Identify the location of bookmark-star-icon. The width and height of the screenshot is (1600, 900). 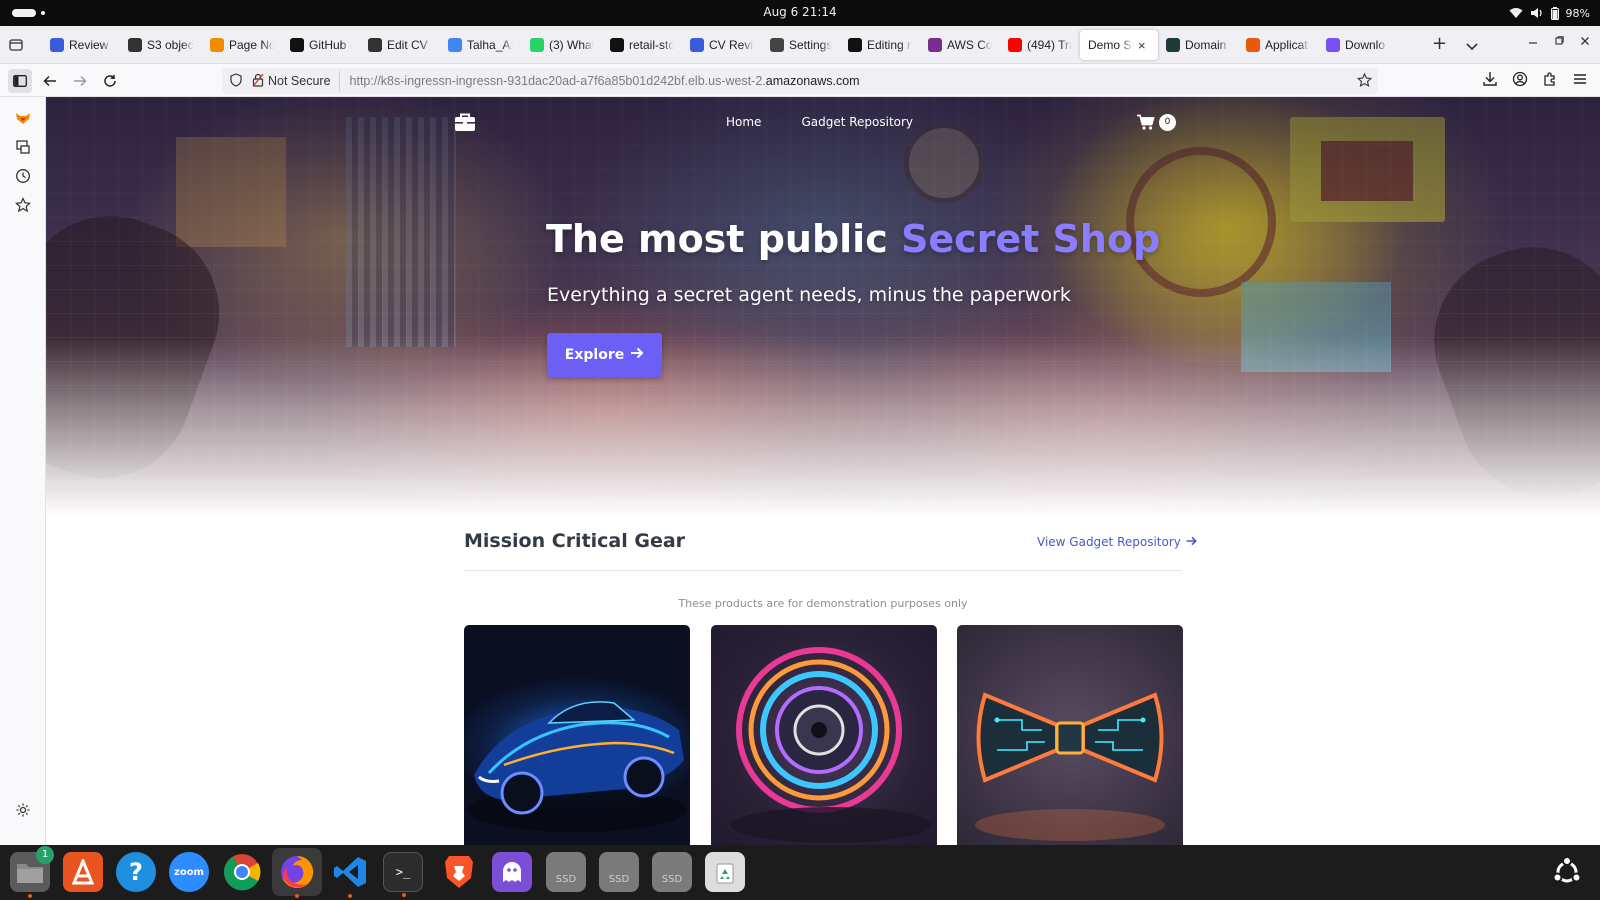
(1364, 81).